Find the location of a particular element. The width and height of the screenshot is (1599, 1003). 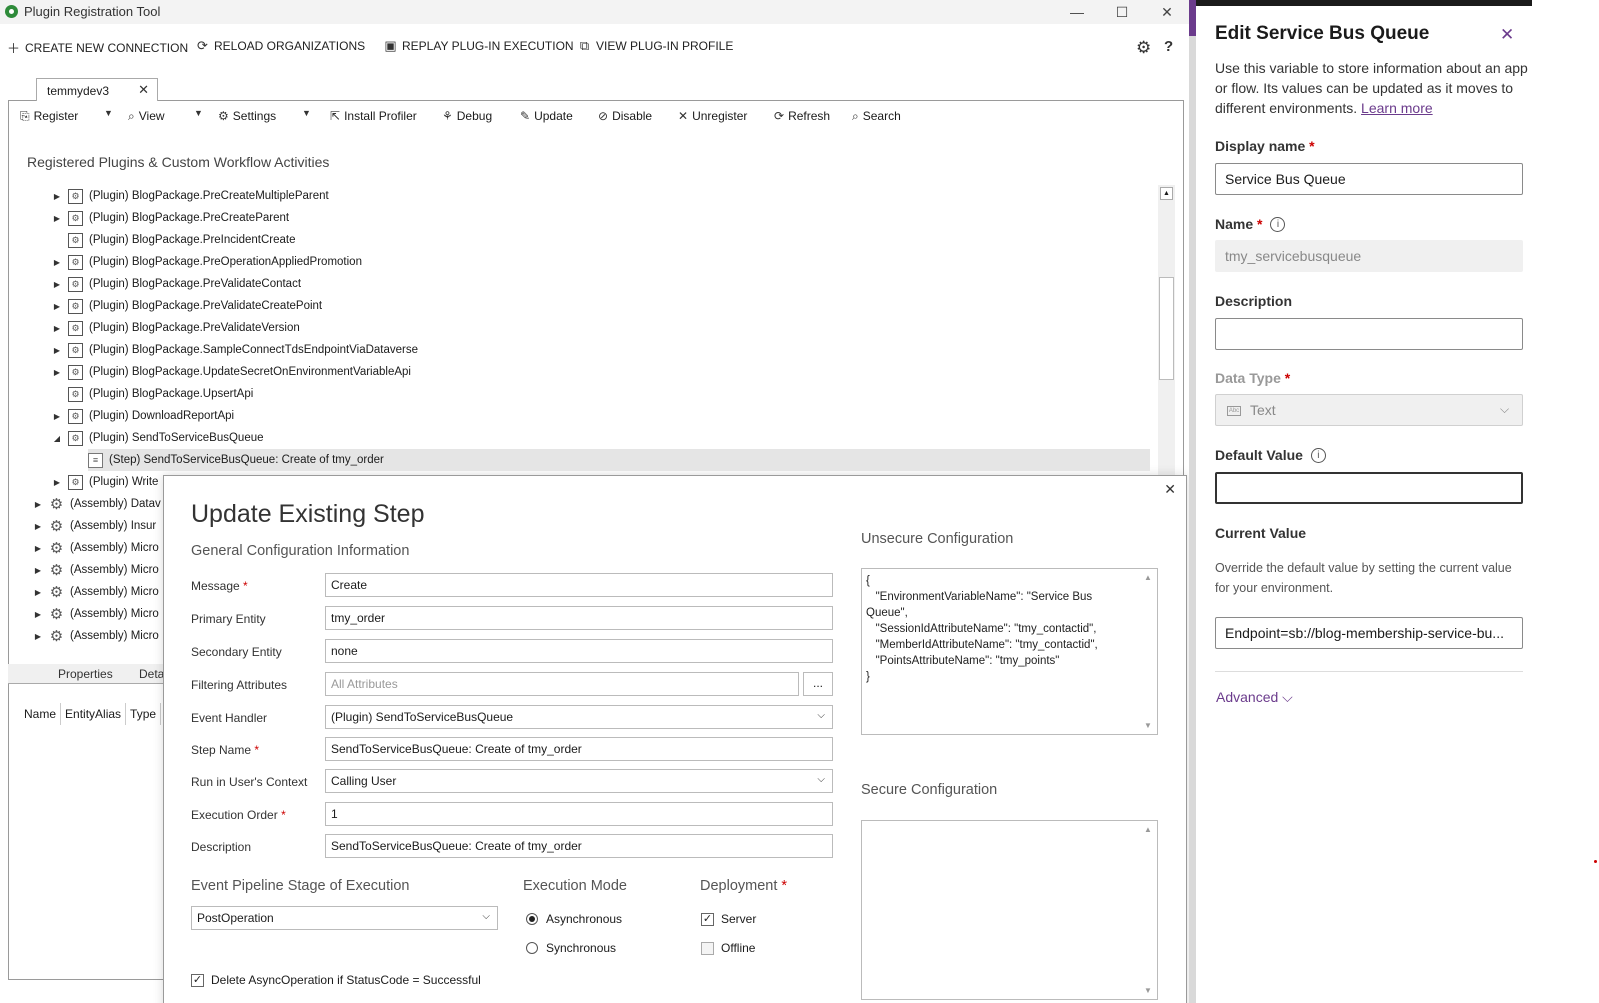

collapse-icon: ◢ is located at coordinates (57, 438).